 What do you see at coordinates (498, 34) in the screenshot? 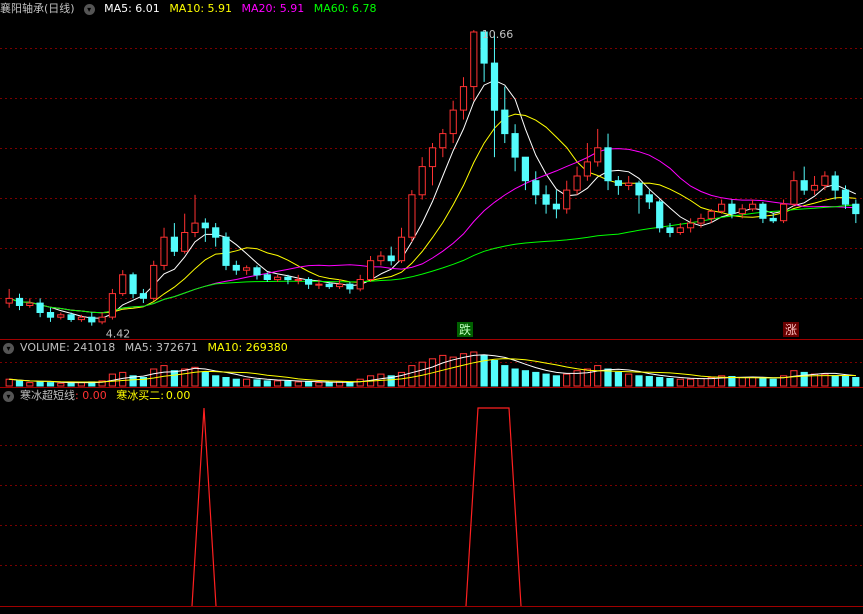
I see `high-price-label: 10.66` at bounding box center [498, 34].